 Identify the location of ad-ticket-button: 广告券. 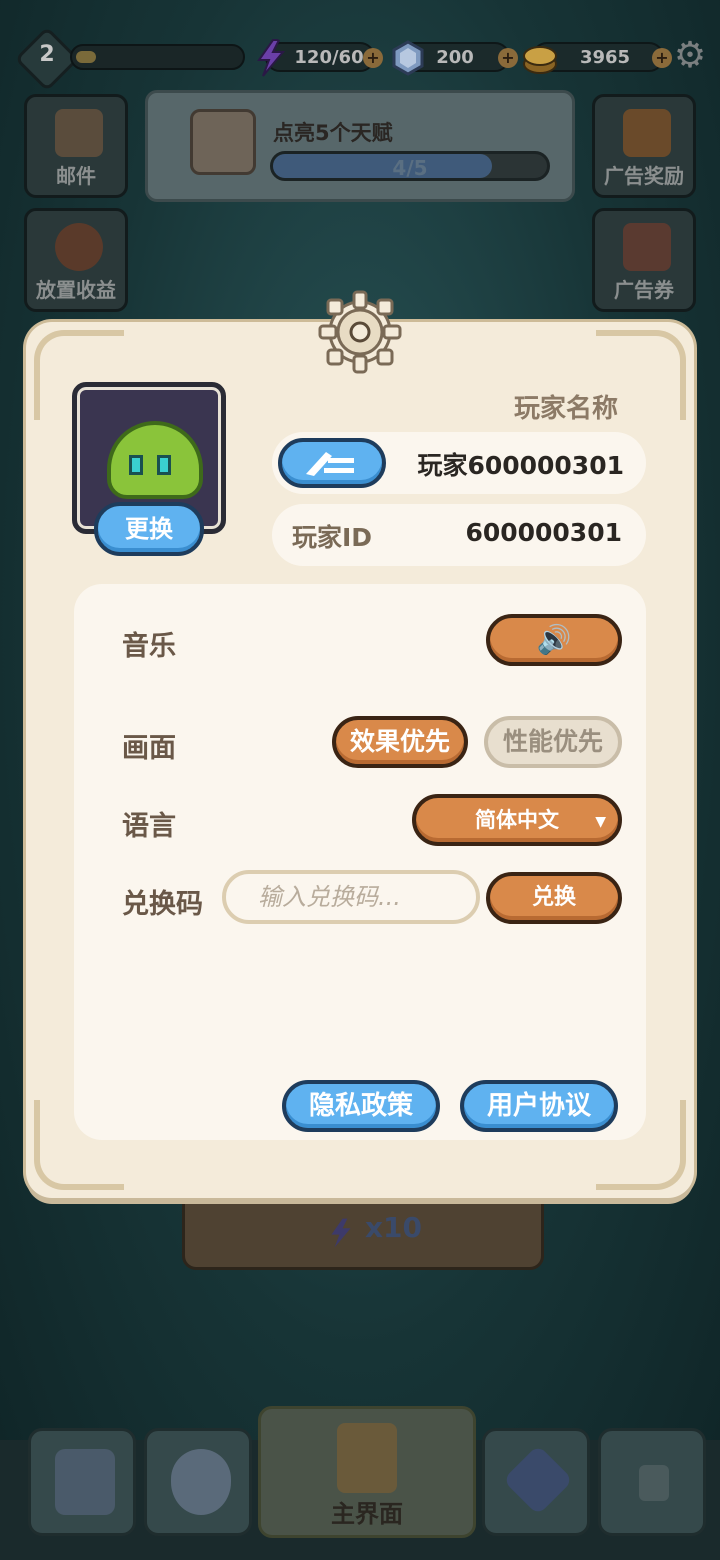
(644, 260).